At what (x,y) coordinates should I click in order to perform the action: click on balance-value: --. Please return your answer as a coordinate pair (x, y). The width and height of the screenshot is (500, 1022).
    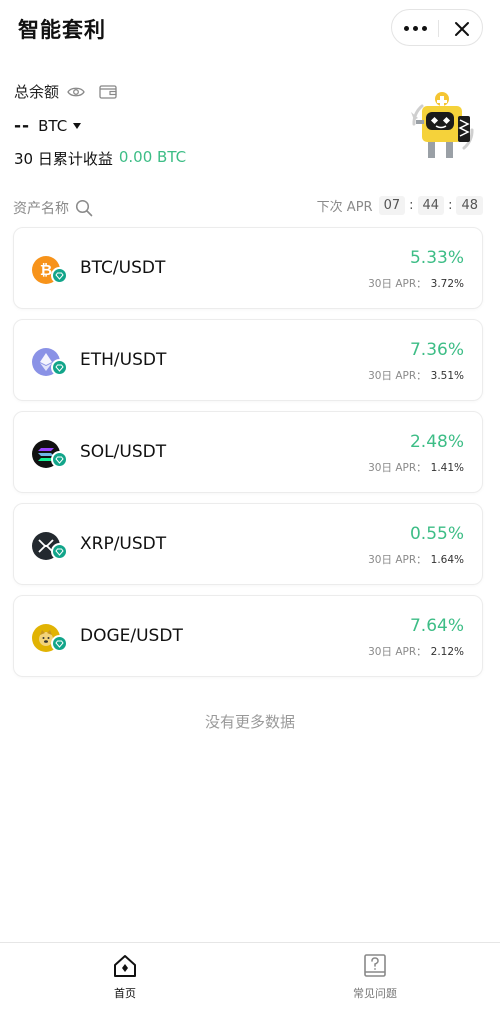
    Looking at the image, I should click on (22, 126).